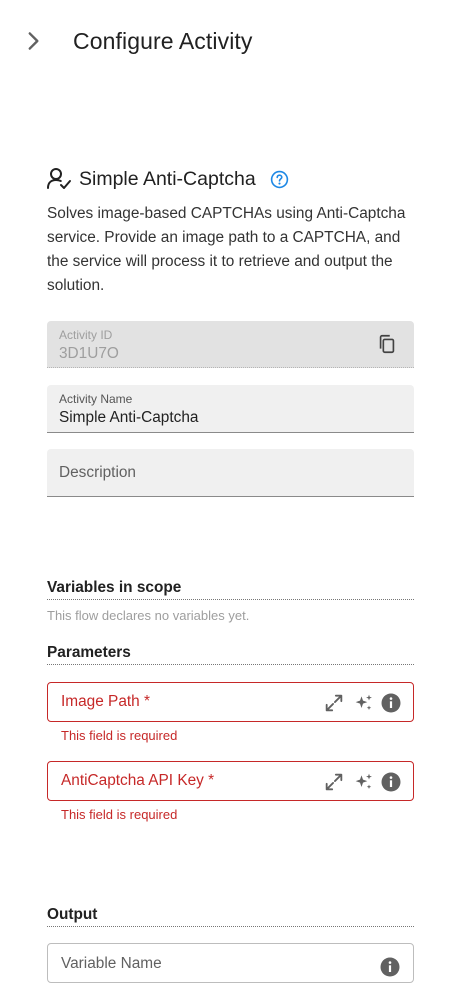 The width and height of the screenshot is (470, 1000). I want to click on output-section-title: Output, so click(230, 916).